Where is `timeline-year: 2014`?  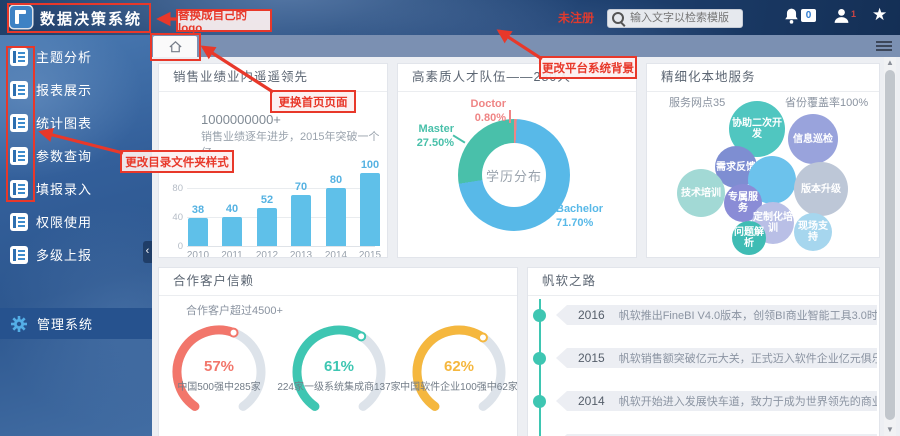
timeline-year: 2014 is located at coordinates (591, 401).